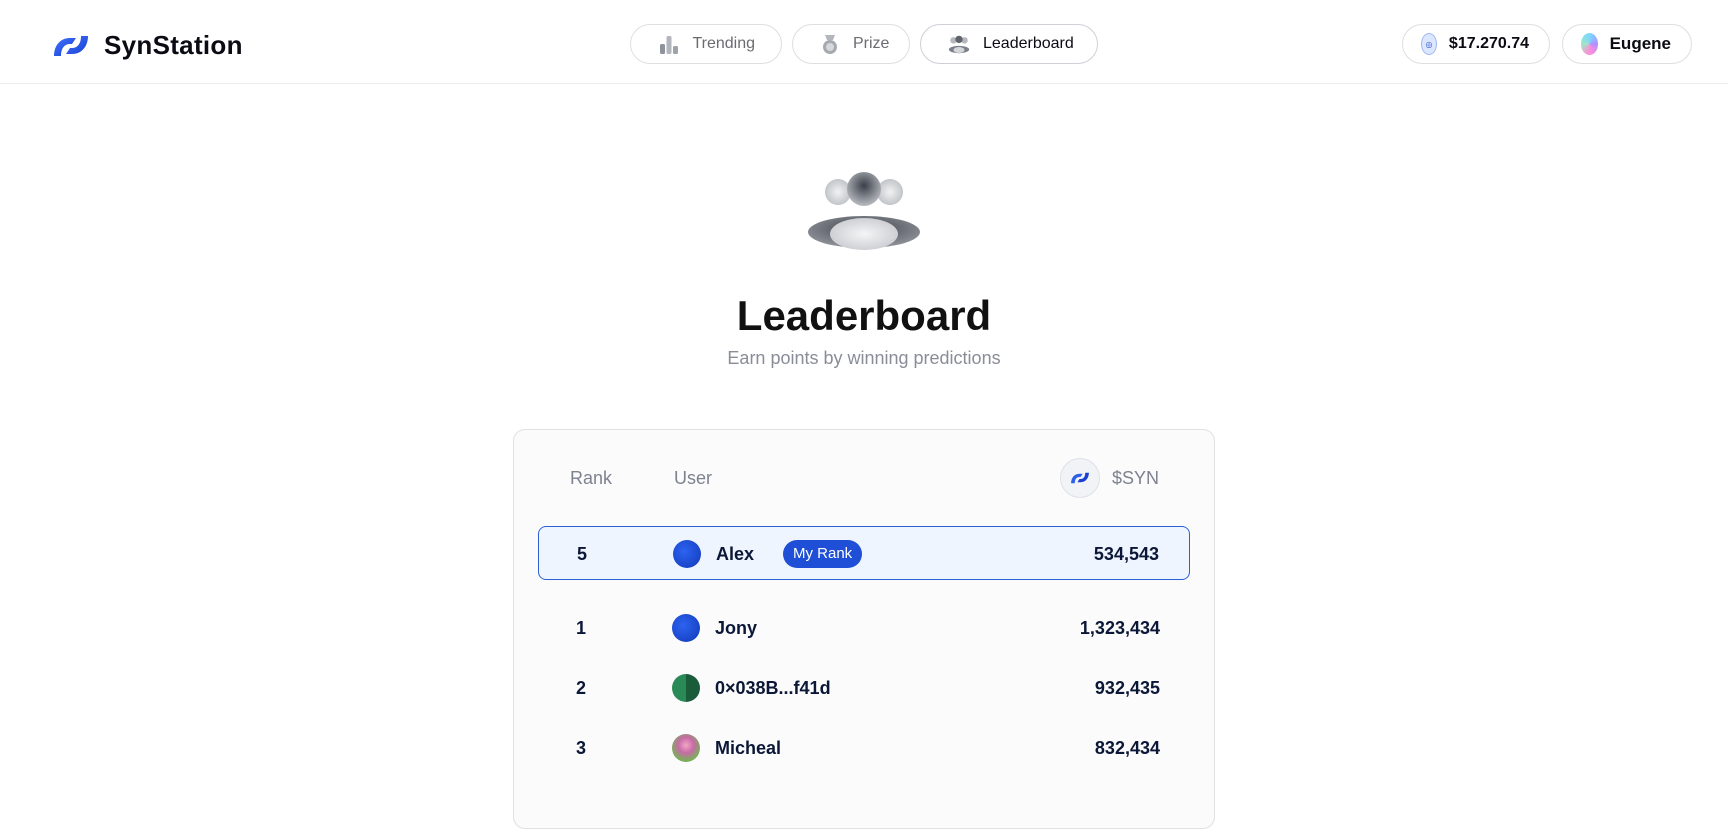 Image resolution: width=1728 pixels, height=829 pixels. What do you see at coordinates (864, 476) in the screenshot?
I see `table-header: Rank User $SYN` at bounding box center [864, 476].